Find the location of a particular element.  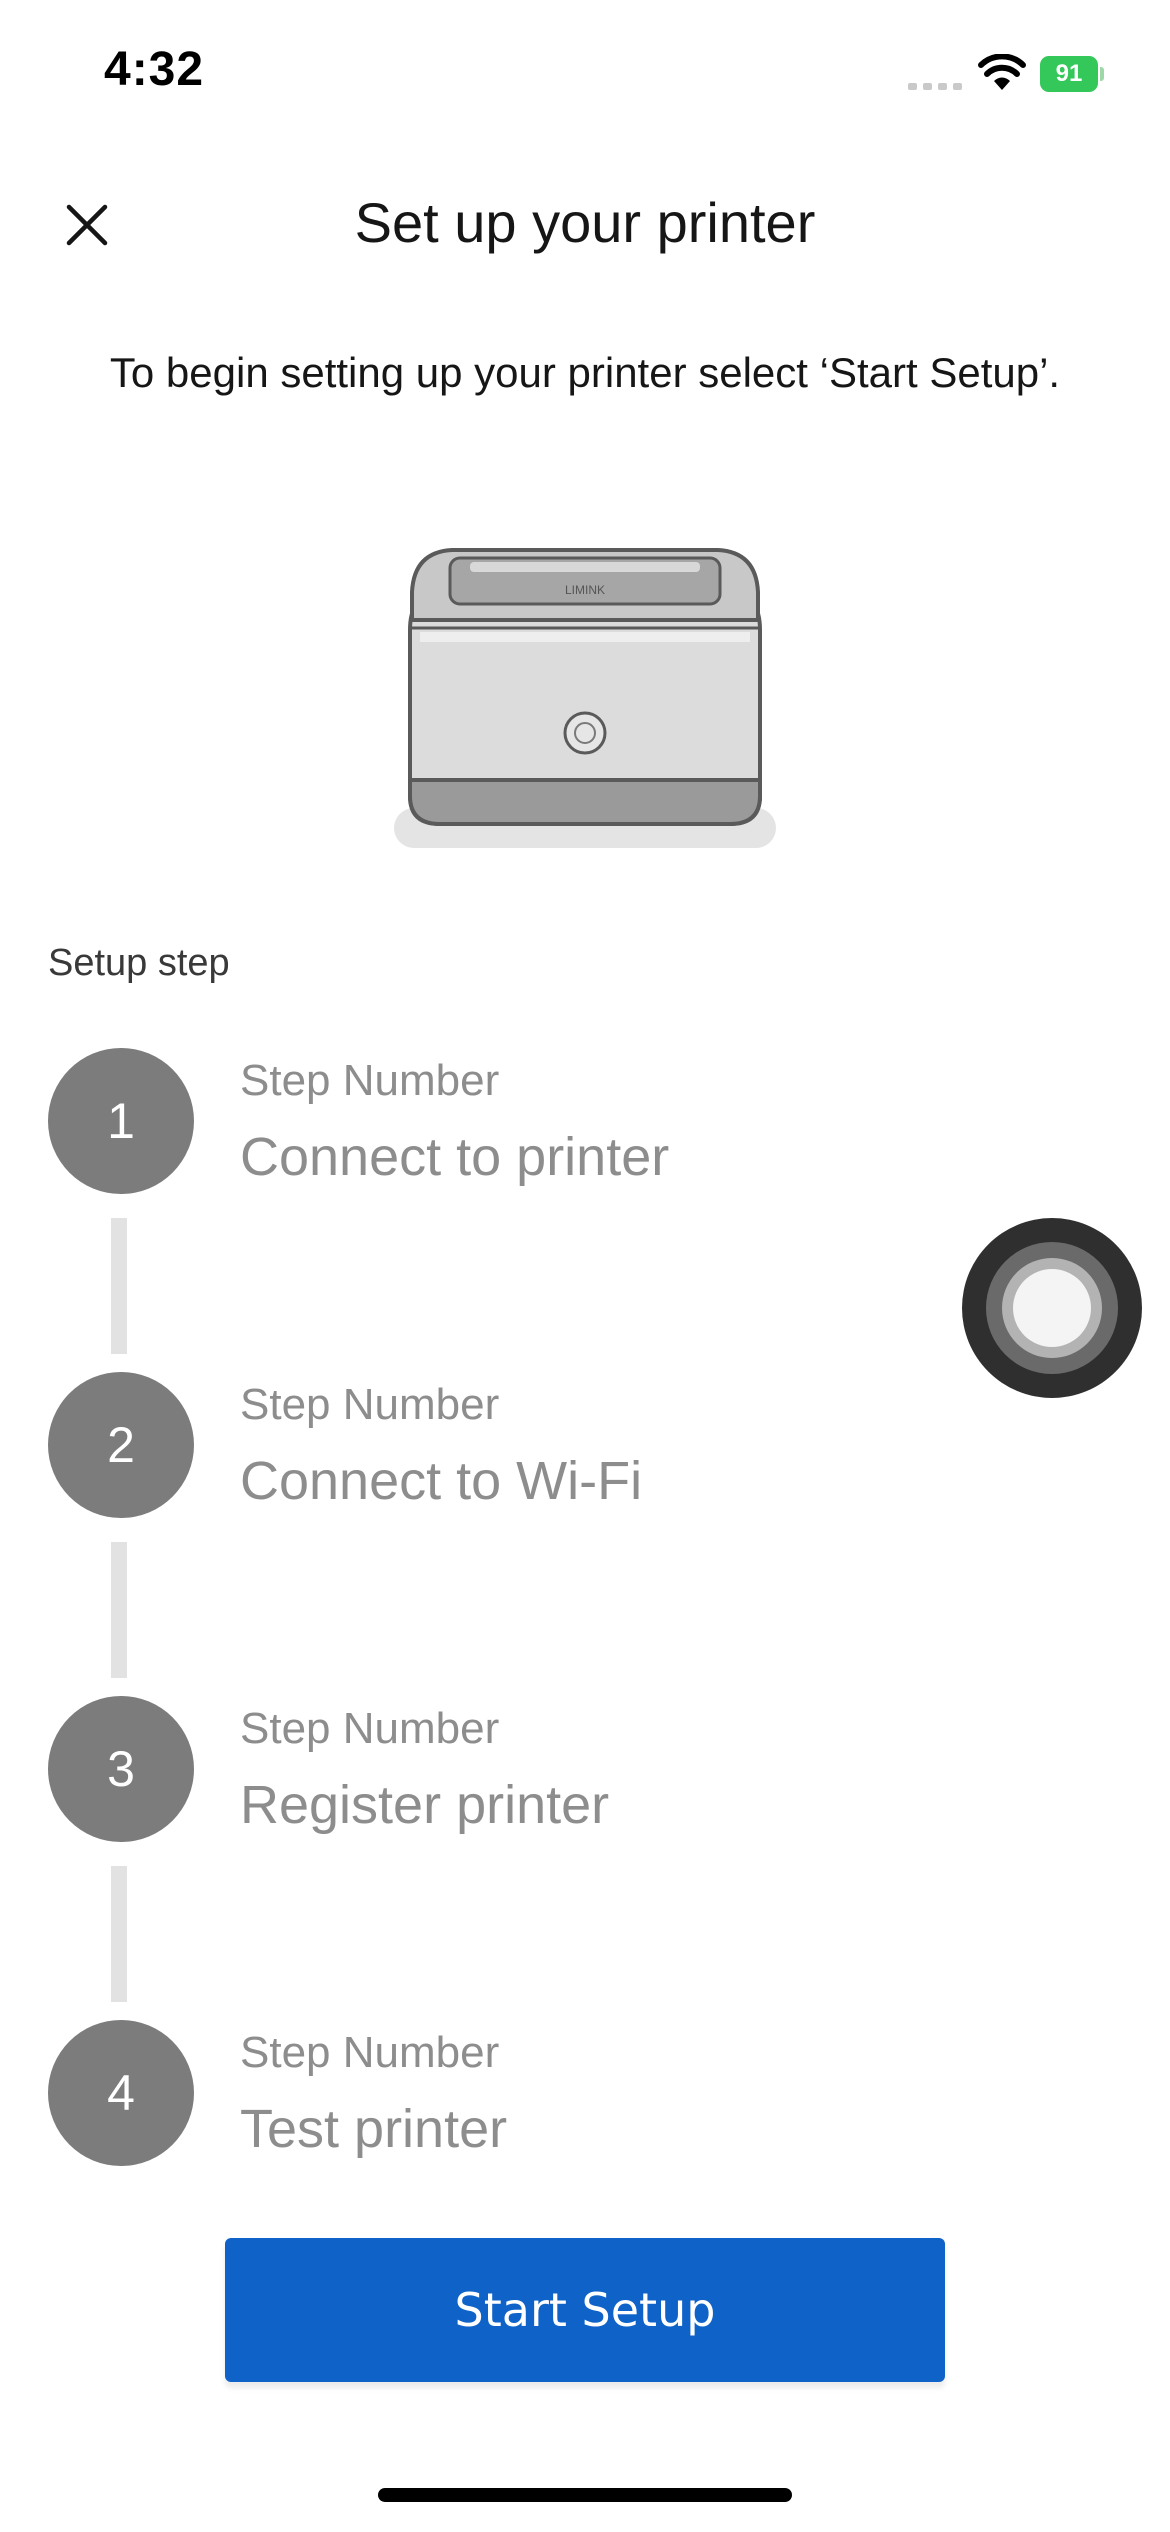

setup-step-2: 2 Step Number Connect to Wi-Fi is located at coordinates (548, 1447).